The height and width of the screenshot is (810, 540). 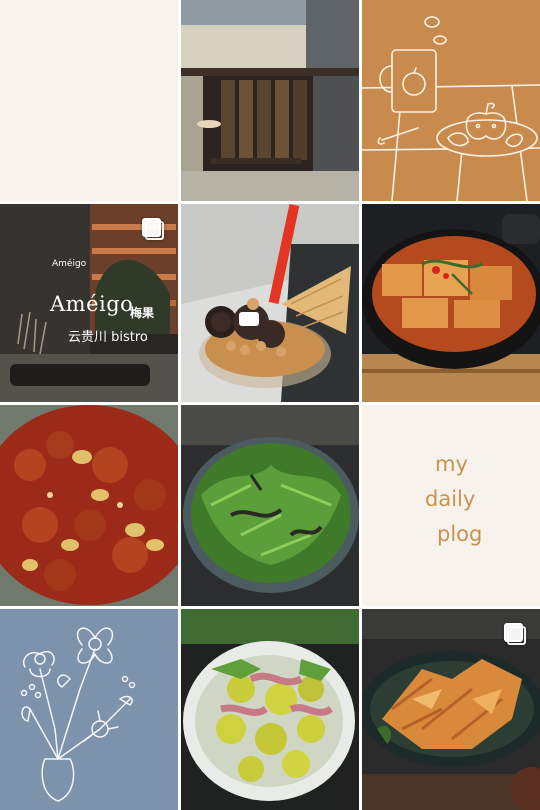 What do you see at coordinates (89, 303) in the screenshot?
I see `ameigo-sign-photo: Améigo Améigo 梅果 云贵川 bistro` at bounding box center [89, 303].